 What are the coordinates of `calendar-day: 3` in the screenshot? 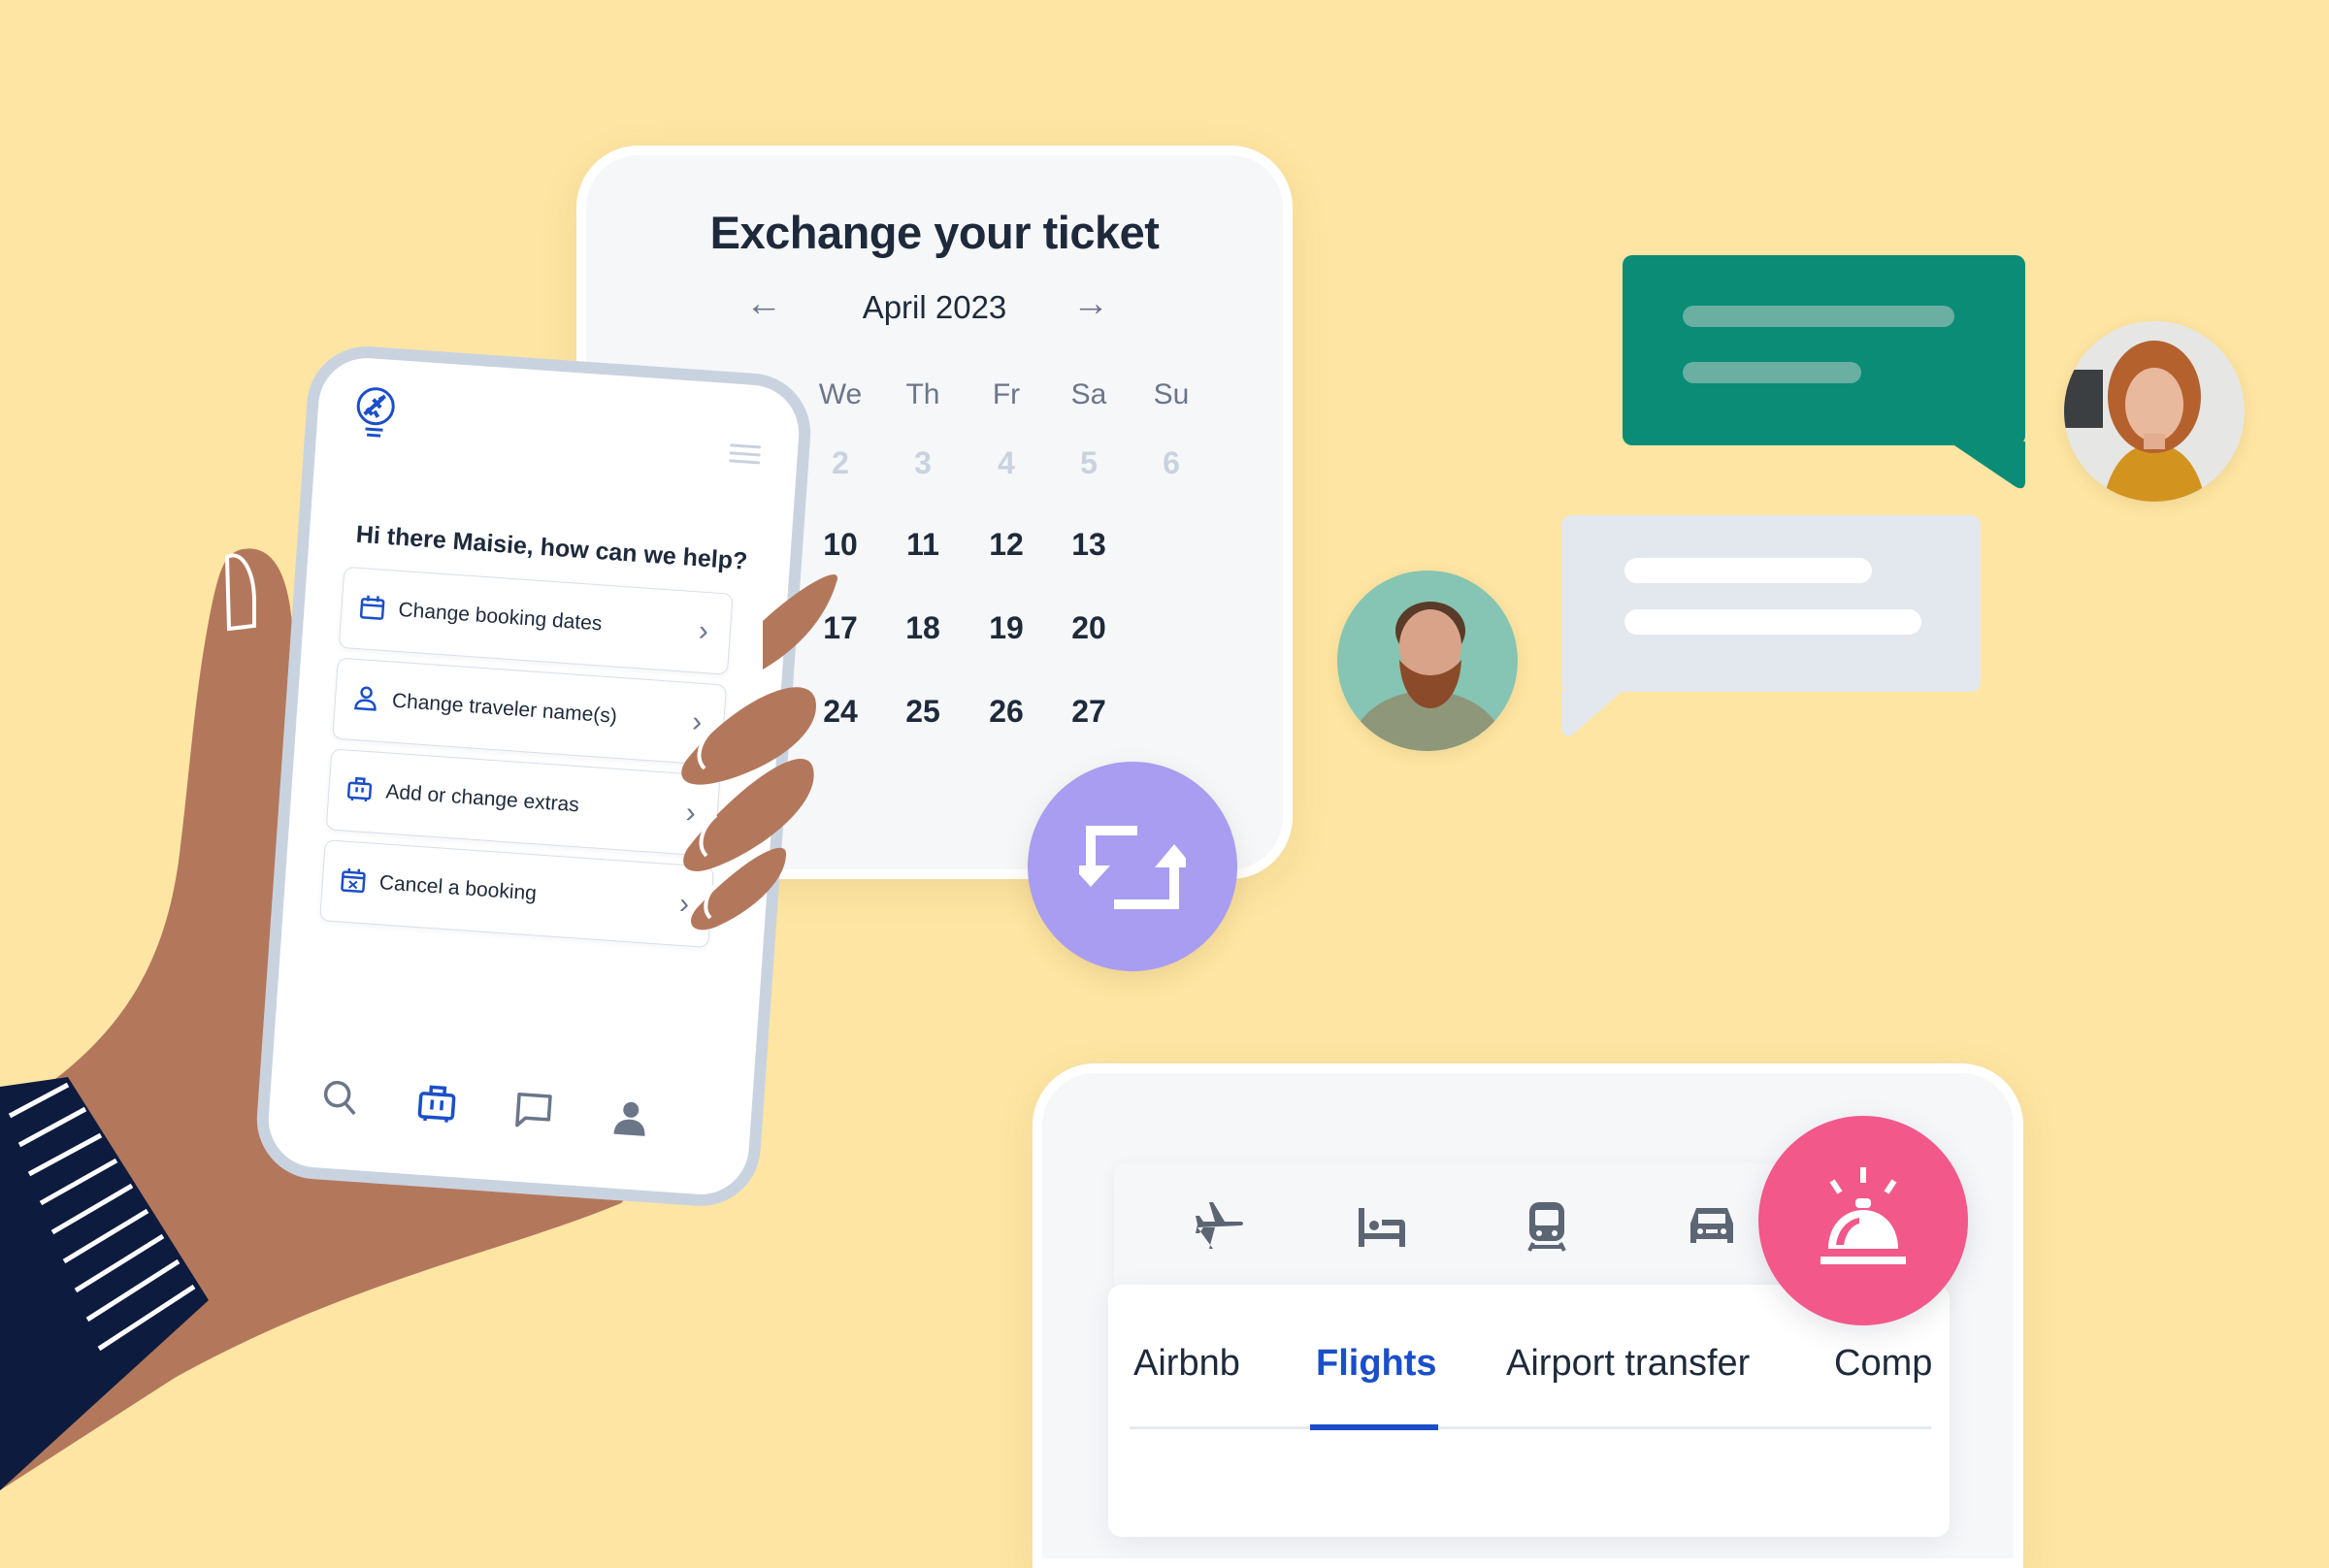 It's located at (923, 463).